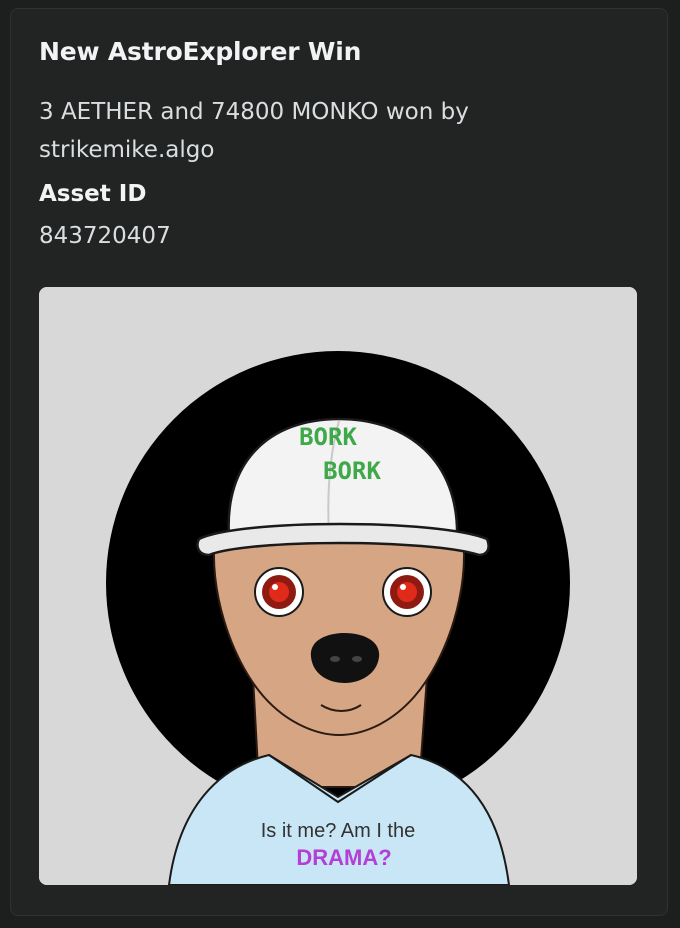 This screenshot has height=928, width=680. What do you see at coordinates (352, 471) in the screenshot?
I see `hat-text-2: BORK` at bounding box center [352, 471].